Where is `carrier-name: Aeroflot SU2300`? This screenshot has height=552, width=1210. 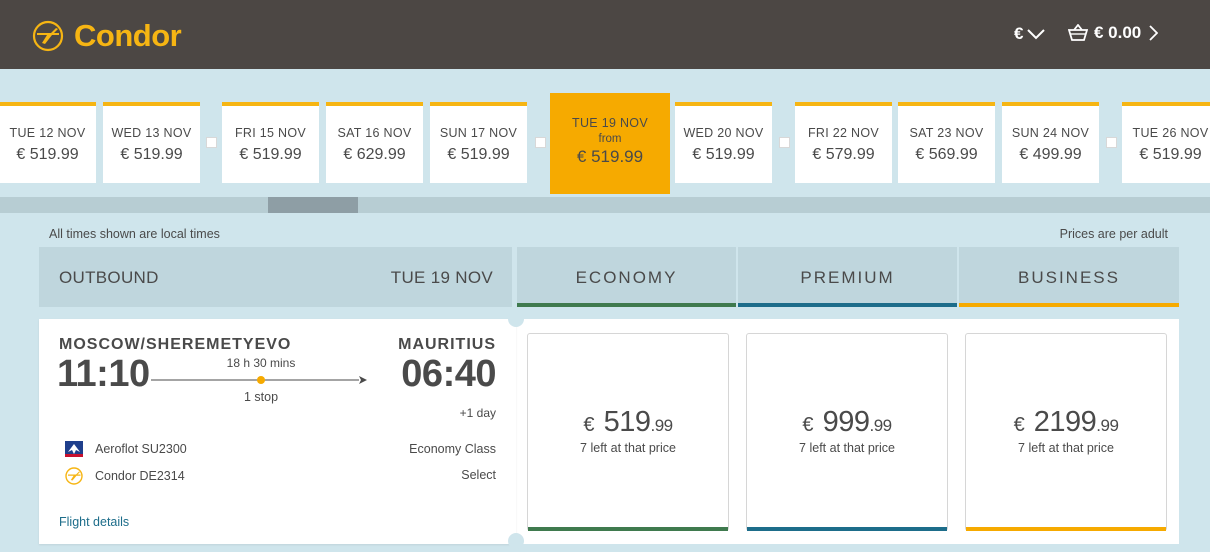 carrier-name: Aeroflot SU2300 is located at coordinates (141, 449).